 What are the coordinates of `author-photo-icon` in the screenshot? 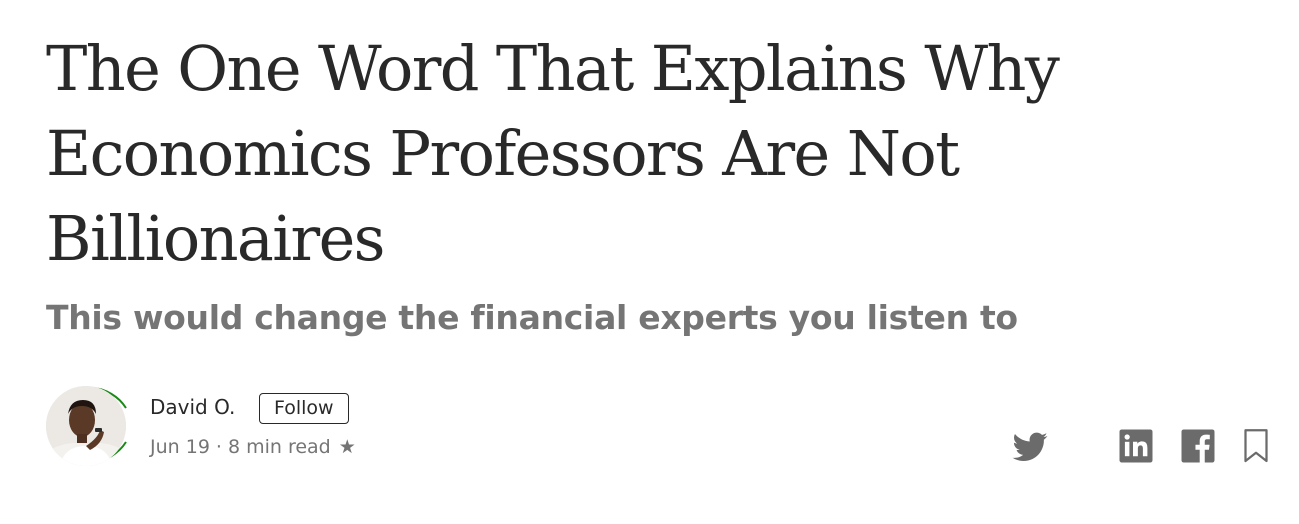 It's located at (86, 426).